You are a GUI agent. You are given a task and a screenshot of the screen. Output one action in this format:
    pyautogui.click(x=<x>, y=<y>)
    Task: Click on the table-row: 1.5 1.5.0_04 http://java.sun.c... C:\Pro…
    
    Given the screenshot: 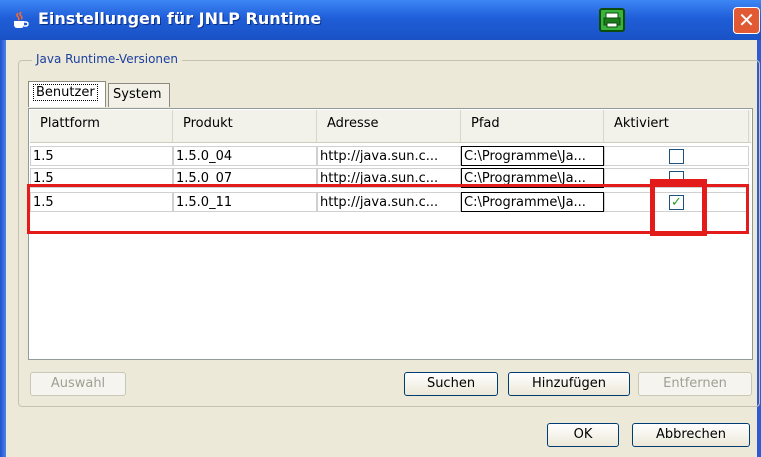 What is the action you would take?
    pyautogui.click(x=390, y=156)
    